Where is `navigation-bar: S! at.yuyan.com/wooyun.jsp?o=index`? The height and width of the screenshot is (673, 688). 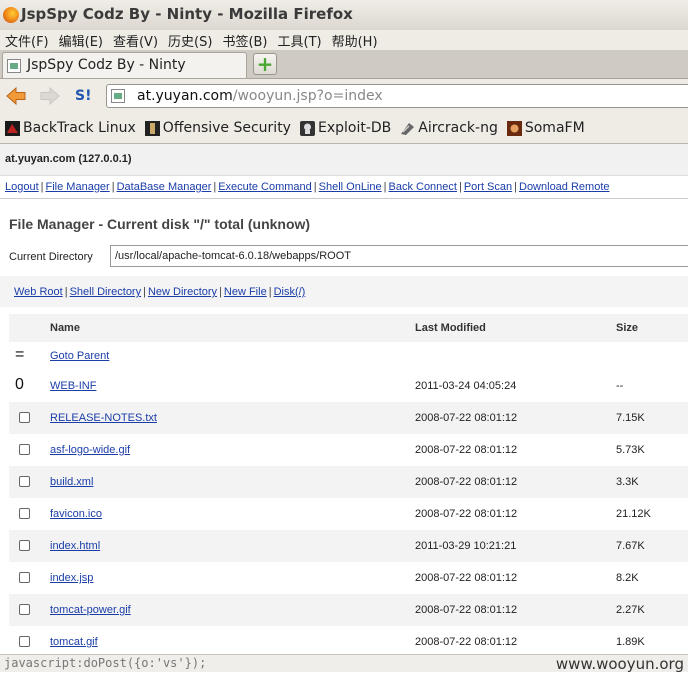 navigation-bar: S! at.yuyan.com/wooyun.jsp?o=index is located at coordinates (344, 96).